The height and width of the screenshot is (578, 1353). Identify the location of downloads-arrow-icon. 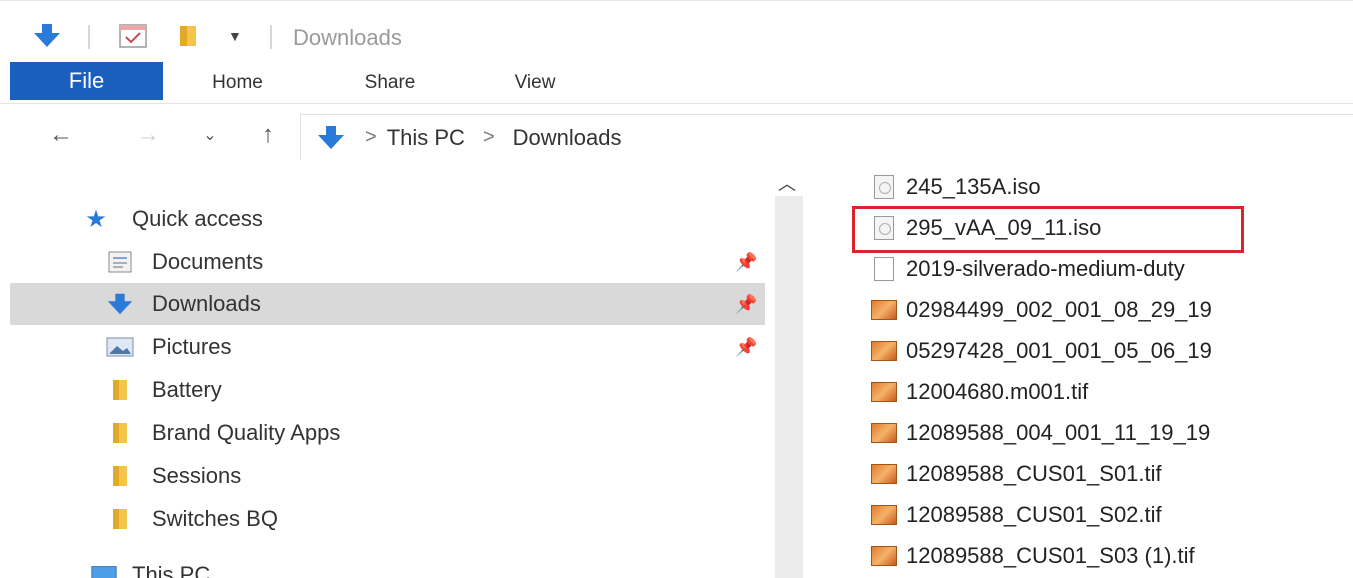
(47, 36).